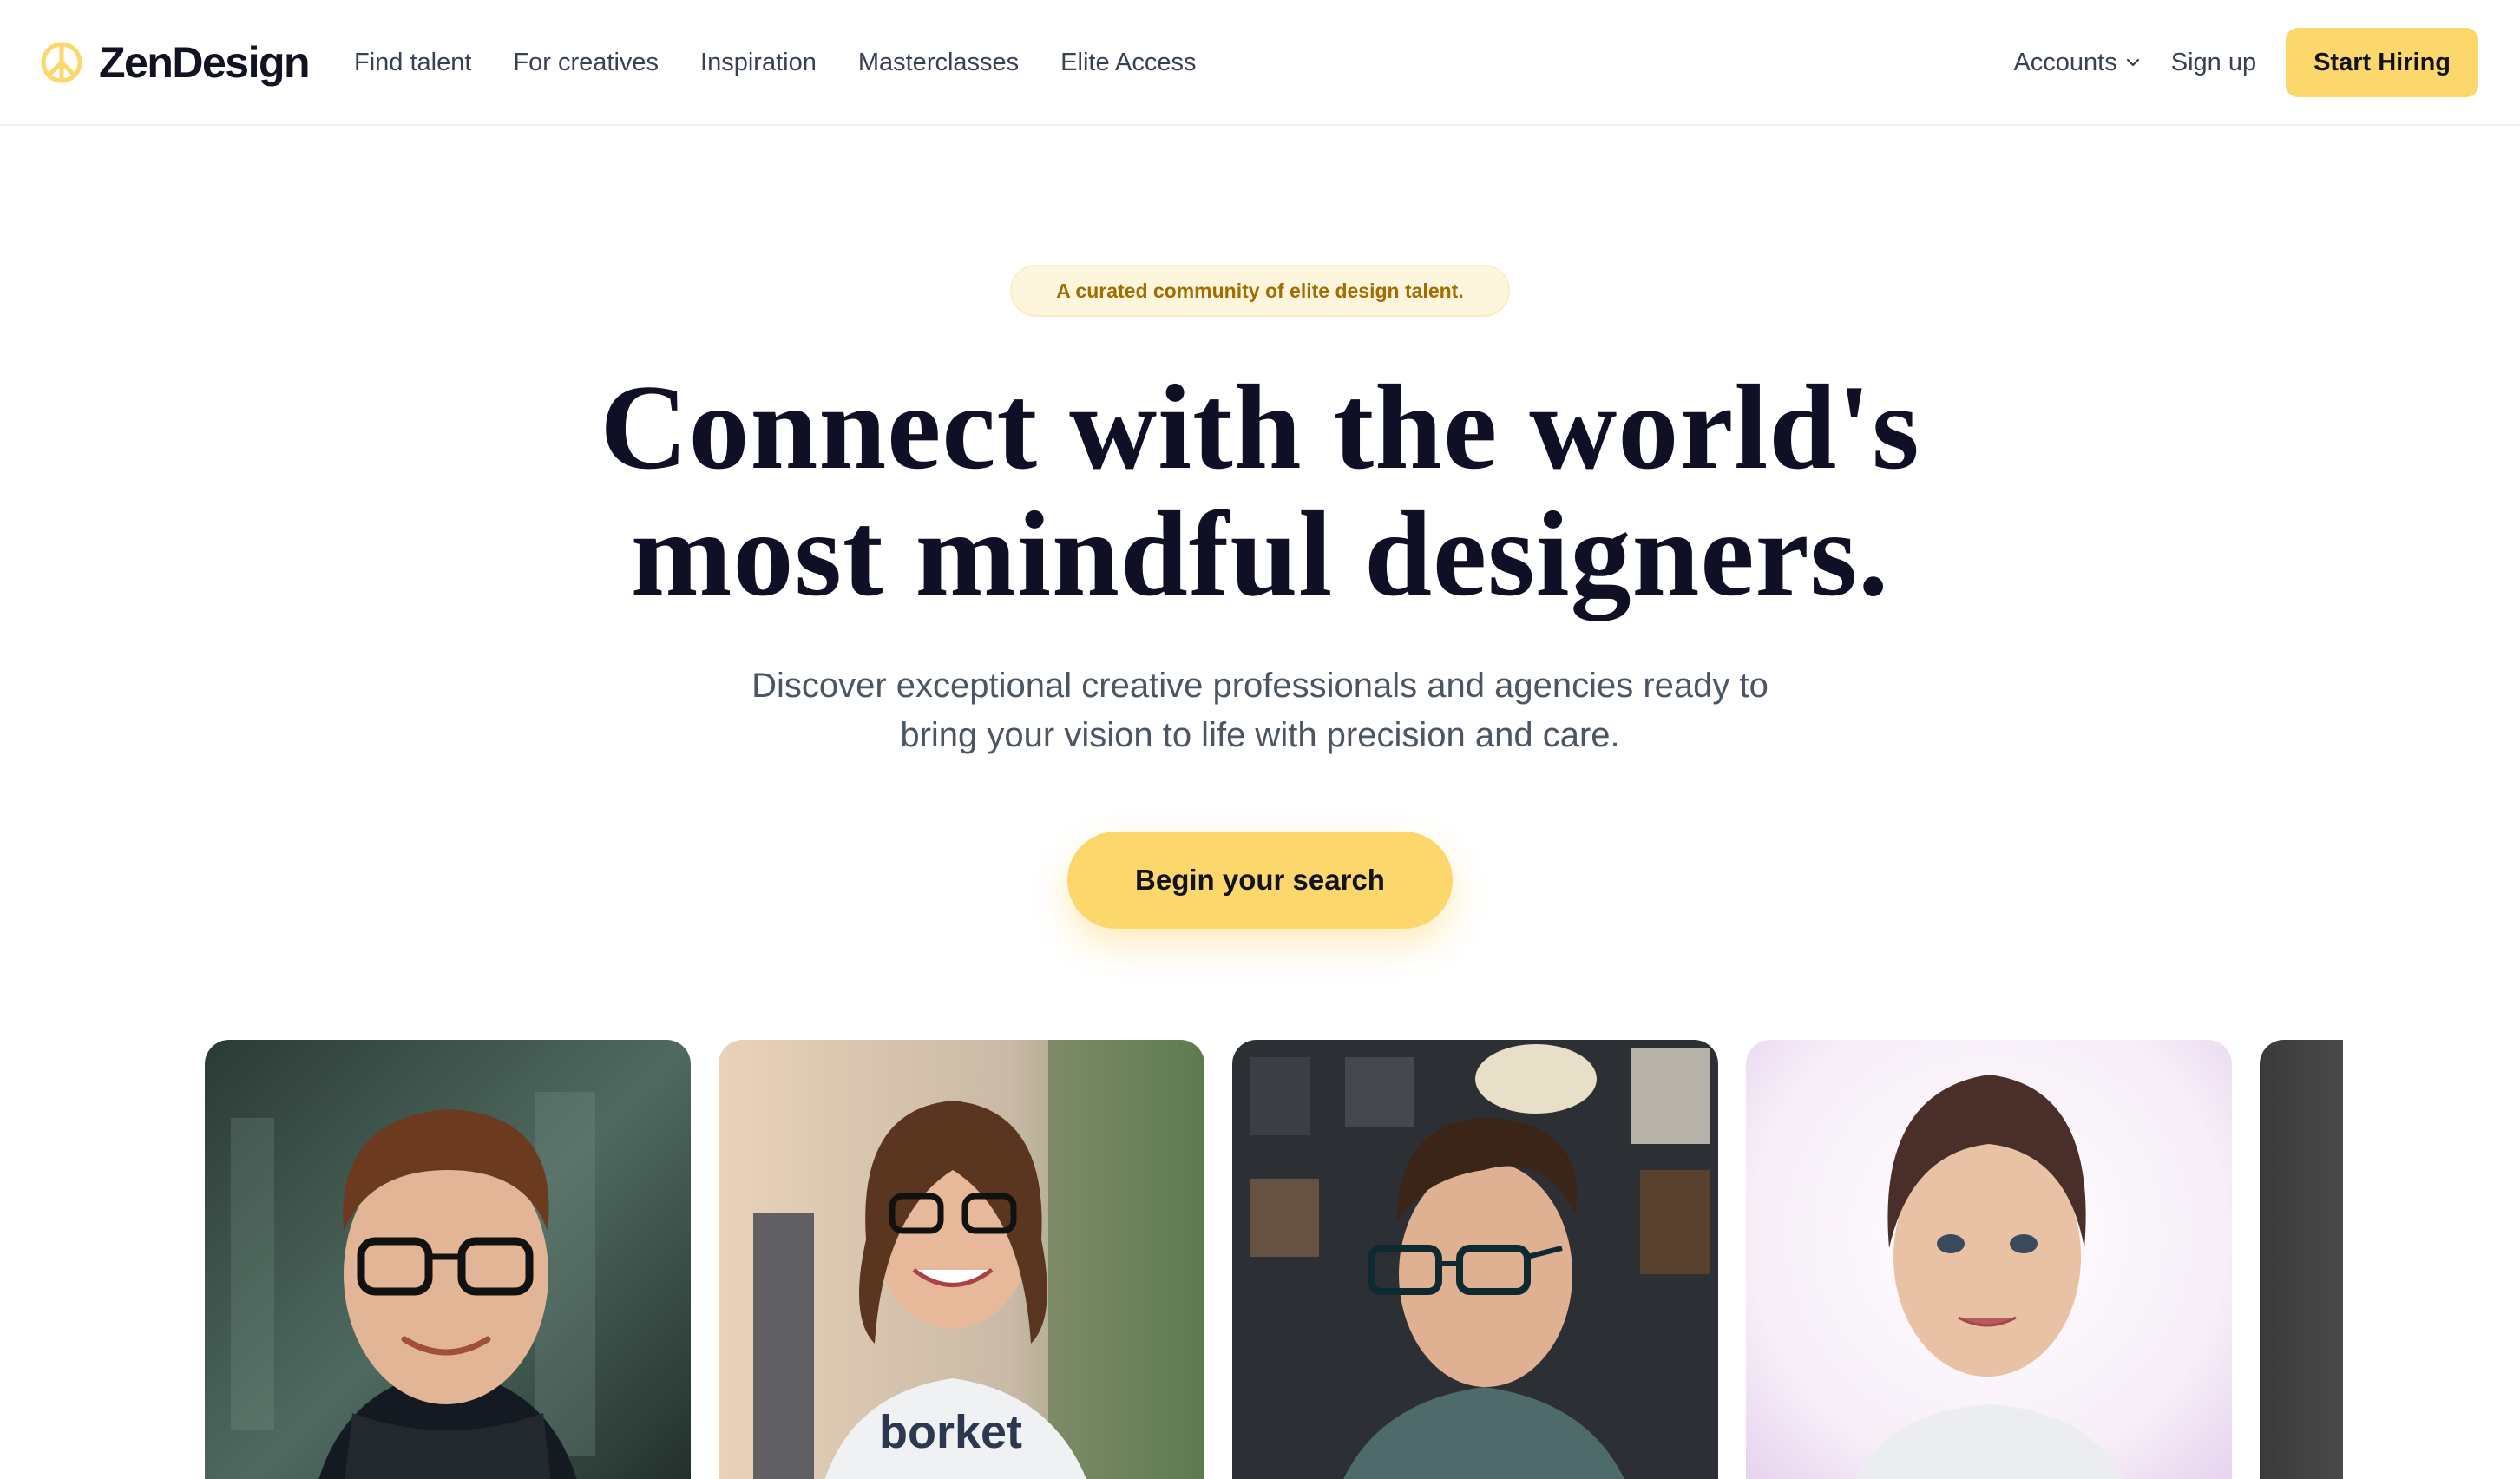  Describe the element at coordinates (412, 63) in the screenshot. I see `nav-link-find-talent: Find talent` at that location.